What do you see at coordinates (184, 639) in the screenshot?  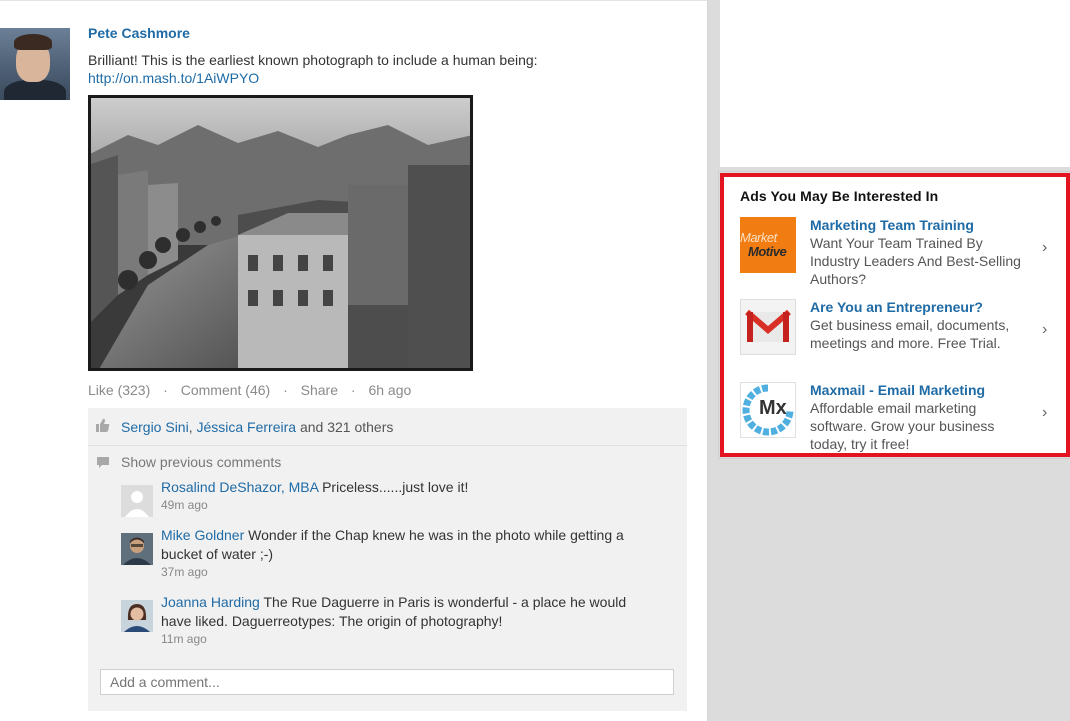 I see `comment-time: 11m ago` at bounding box center [184, 639].